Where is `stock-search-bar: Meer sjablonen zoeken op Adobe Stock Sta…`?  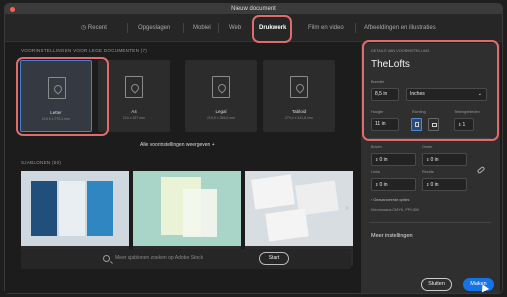 stock-search-bar: Meer sjablonen zoeken op Adobe Stock Sta… is located at coordinates (186, 259).